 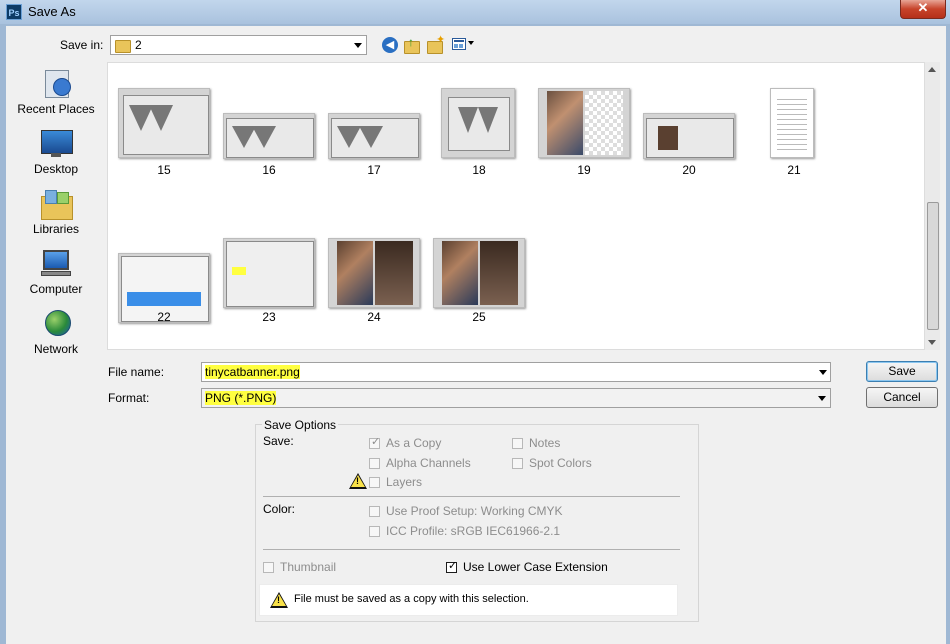 I want to click on new-folder-icon: ✦, so click(x=436, y=44).